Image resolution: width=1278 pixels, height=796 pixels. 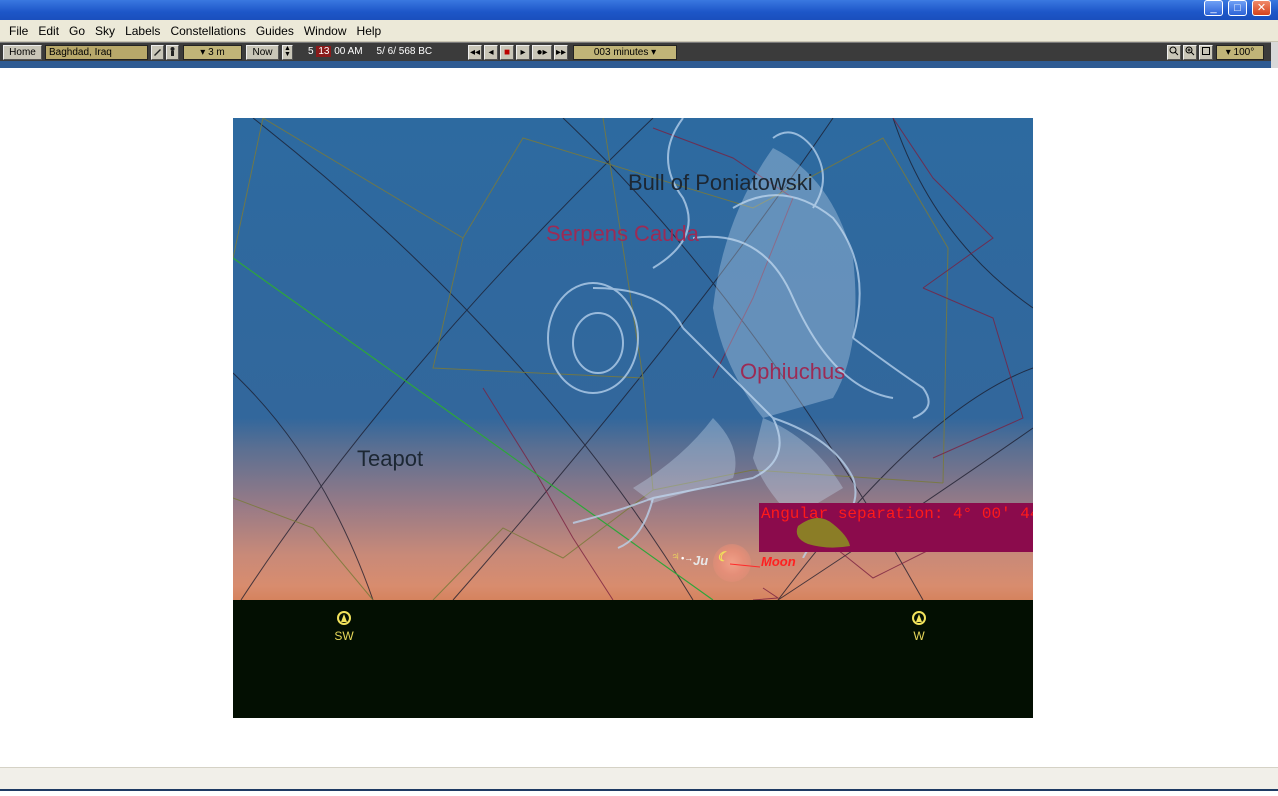 I want to click on zoom-out-icon, so click(x=1174, y=52).